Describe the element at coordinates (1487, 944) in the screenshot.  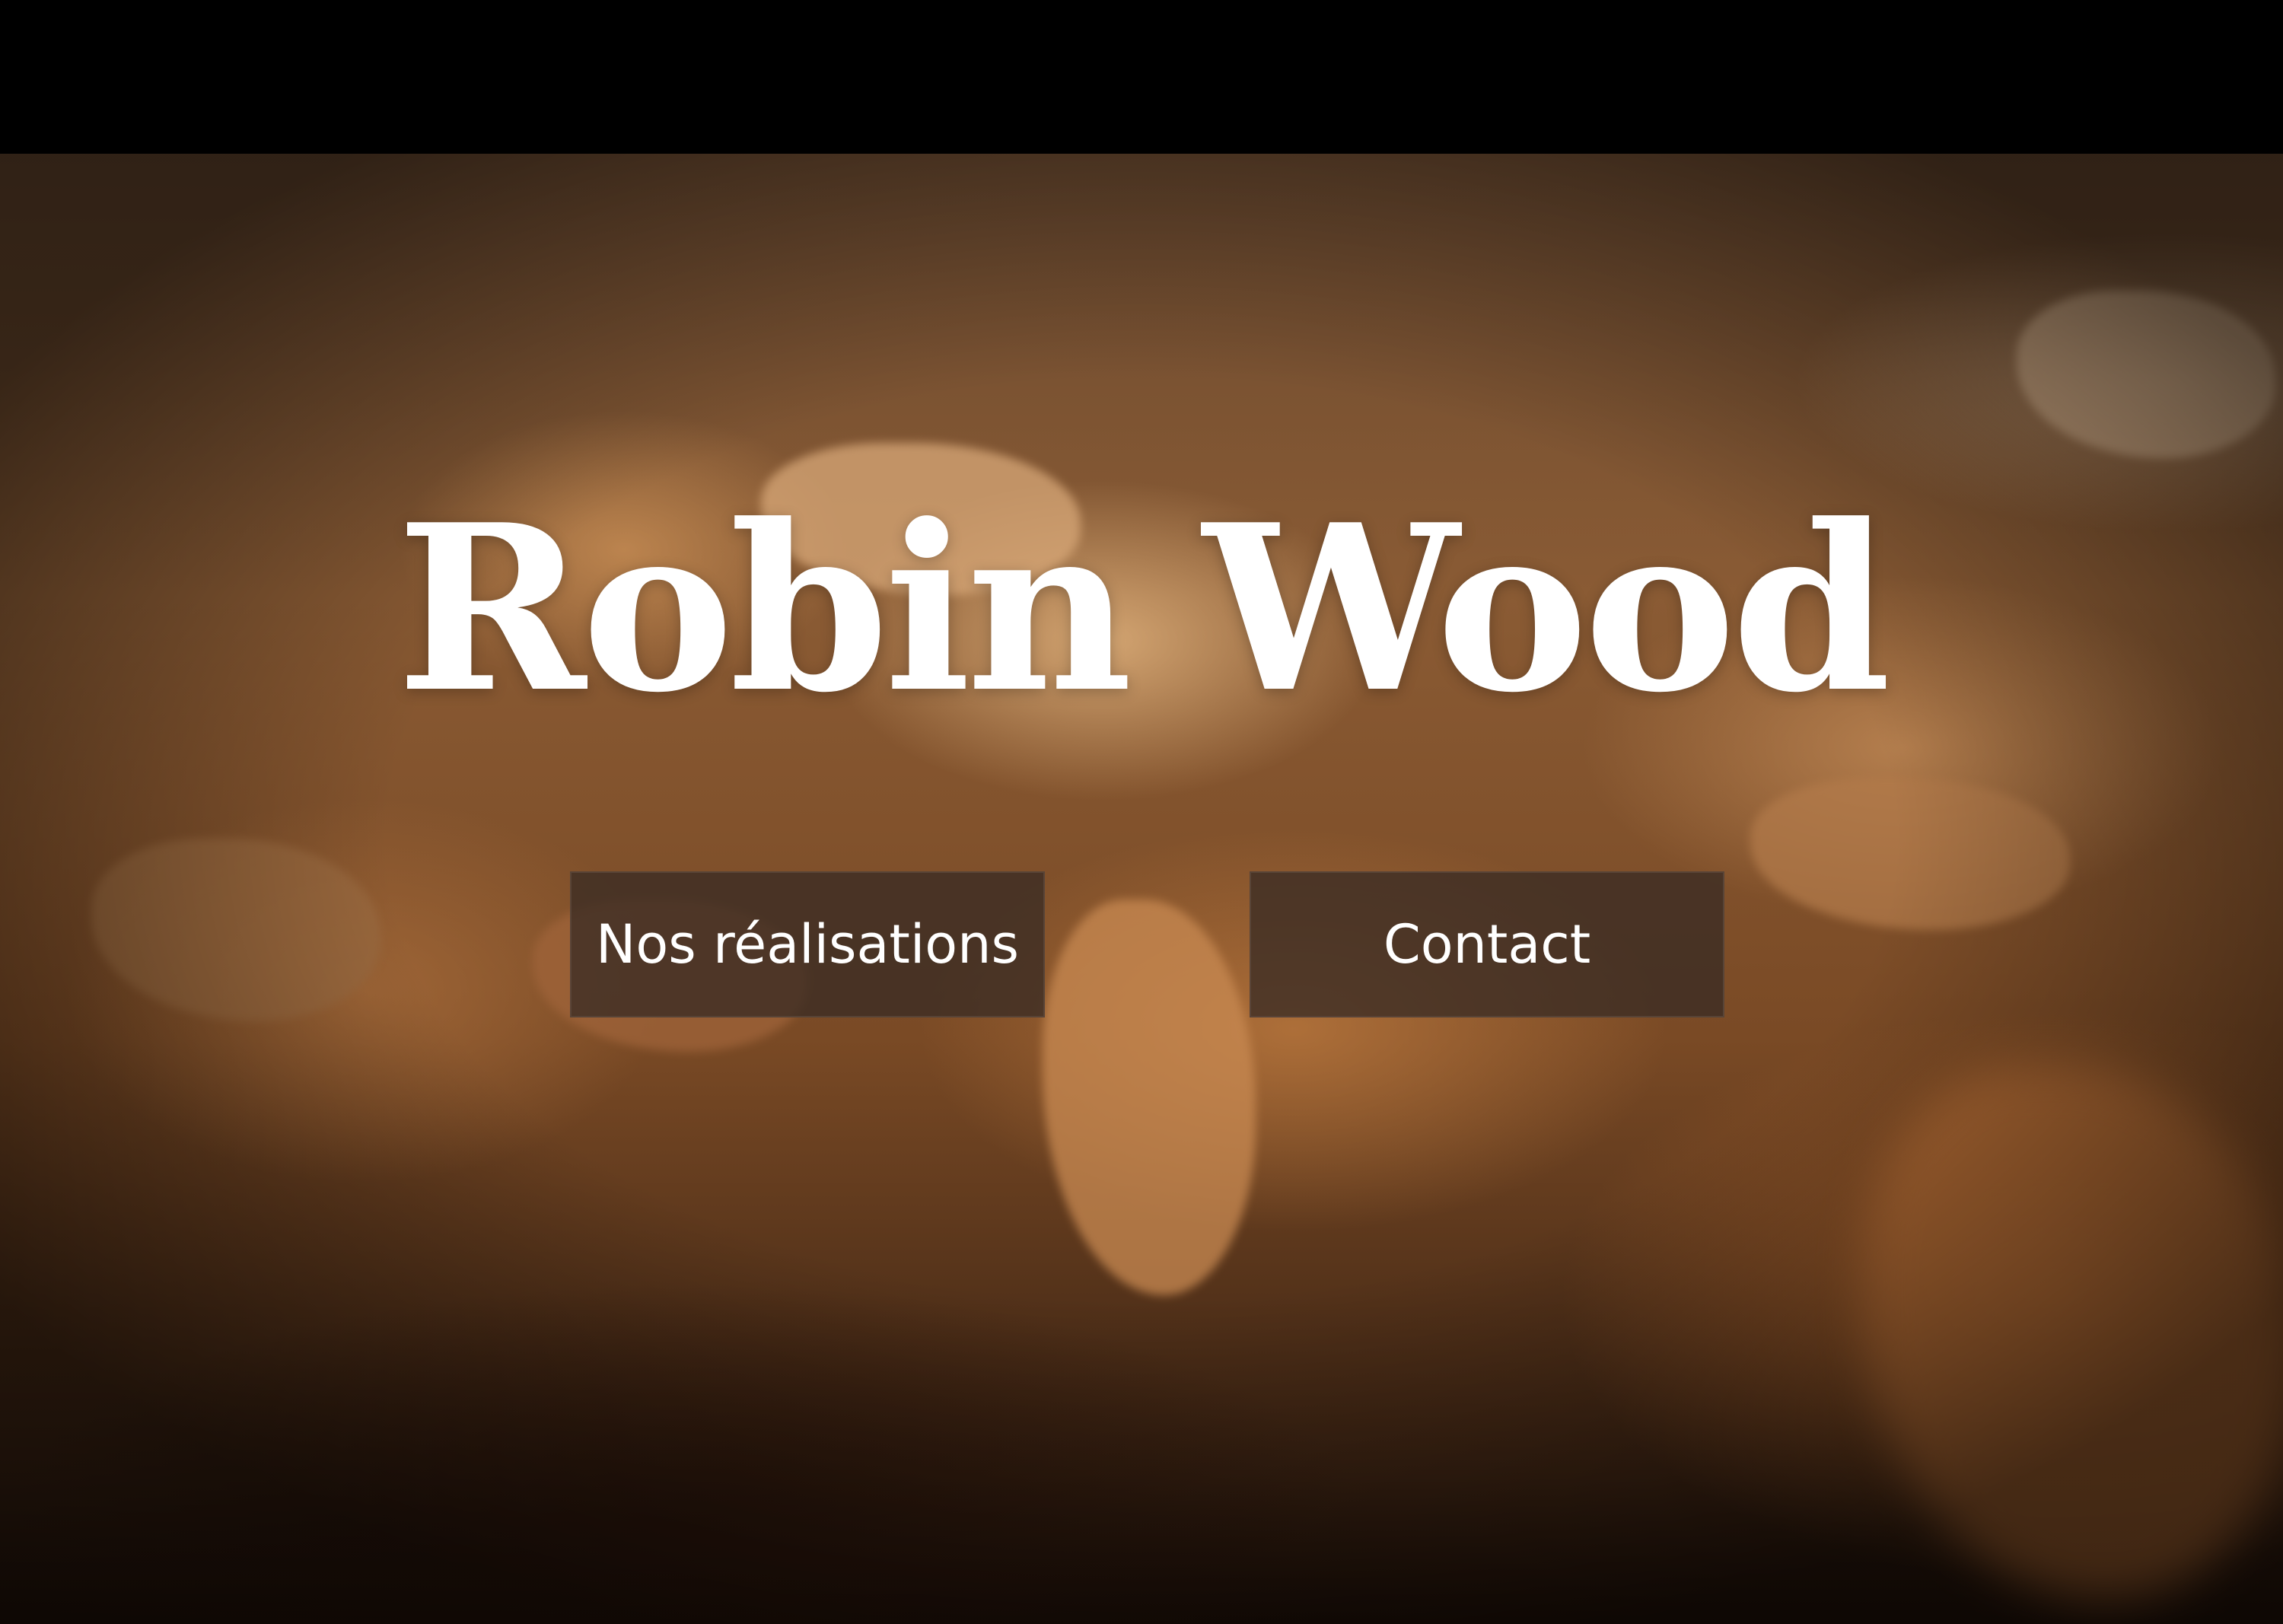
I see `contact-button: Contact` at that location.